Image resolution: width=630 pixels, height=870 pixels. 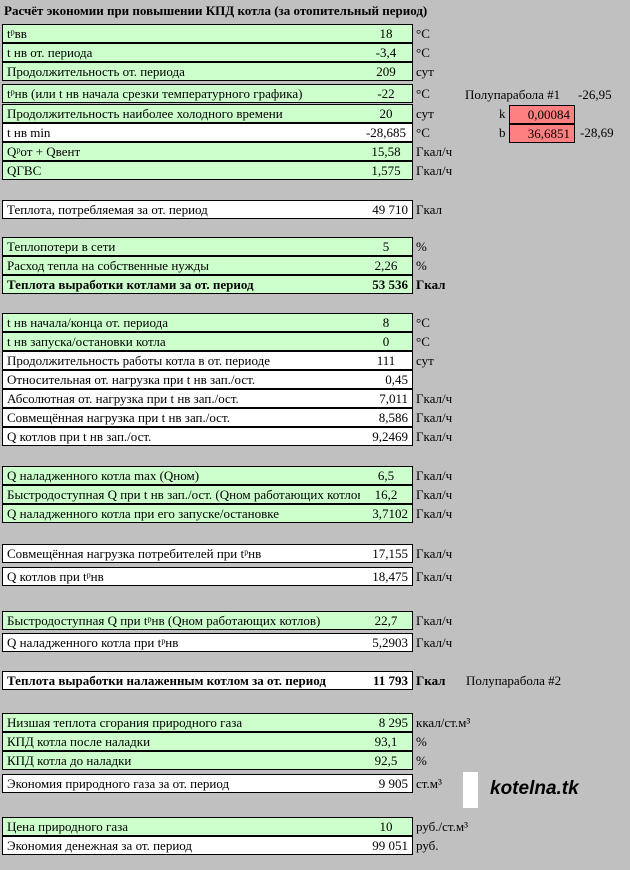 What do you see at coordinates (386, 642) in the screenshot?
I see `row-value-cell: 5,2903` at bounding box center [386, 642].